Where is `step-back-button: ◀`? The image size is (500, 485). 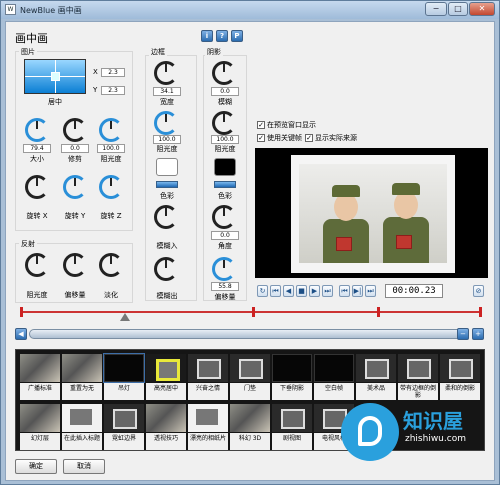 step-back-button: ◀ is located at coordinates (288, 291).